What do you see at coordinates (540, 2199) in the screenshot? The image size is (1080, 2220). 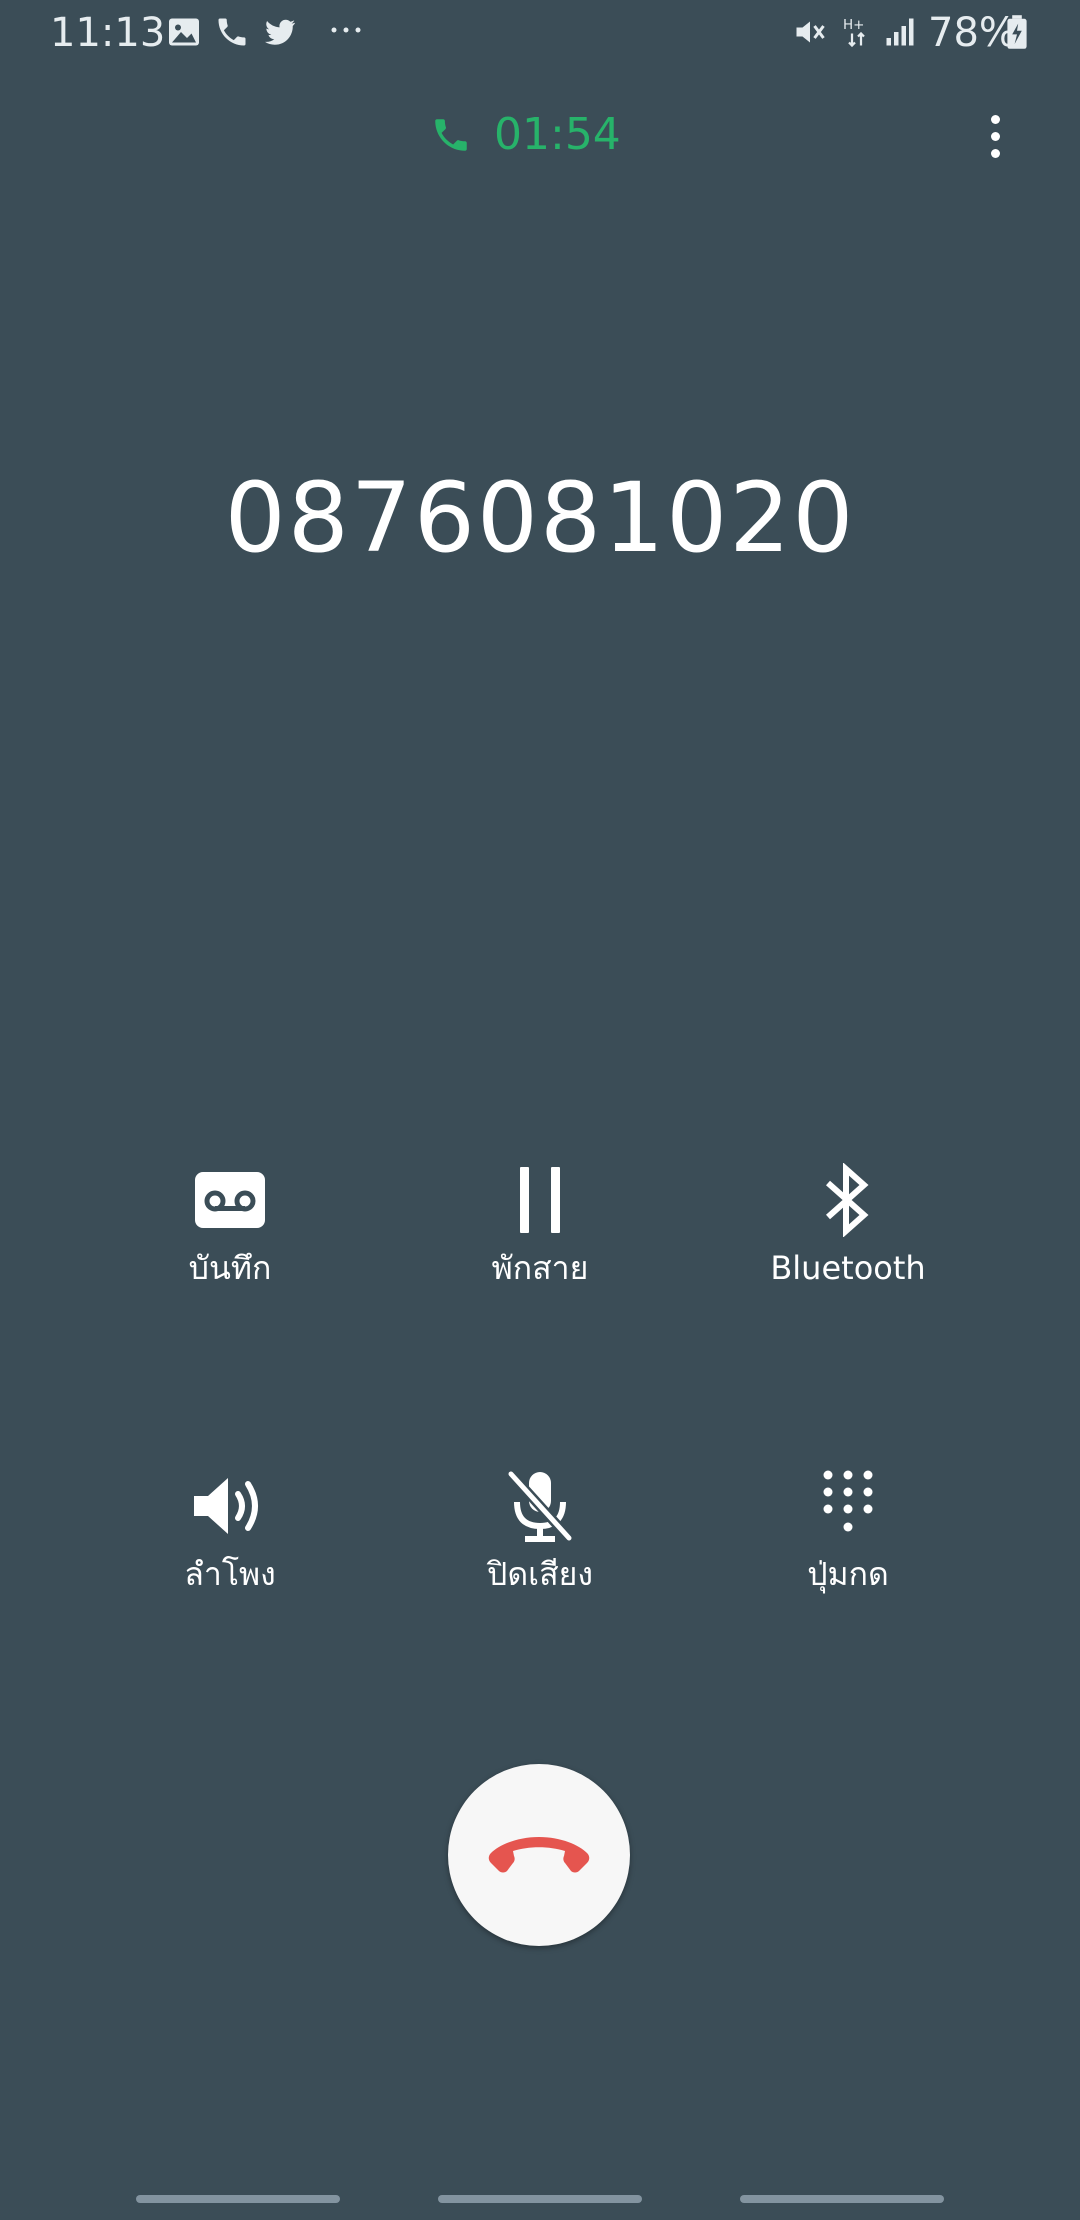 I see `nav-hint-home` at bounding box center [540, 2199].